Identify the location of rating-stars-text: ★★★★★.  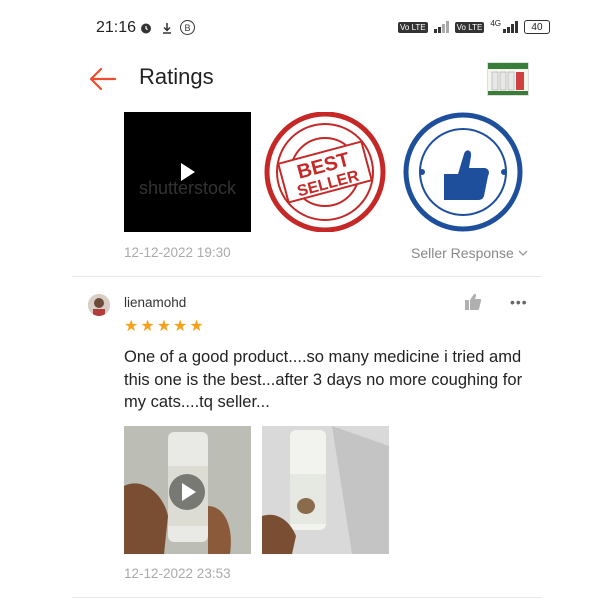
(165, 326).